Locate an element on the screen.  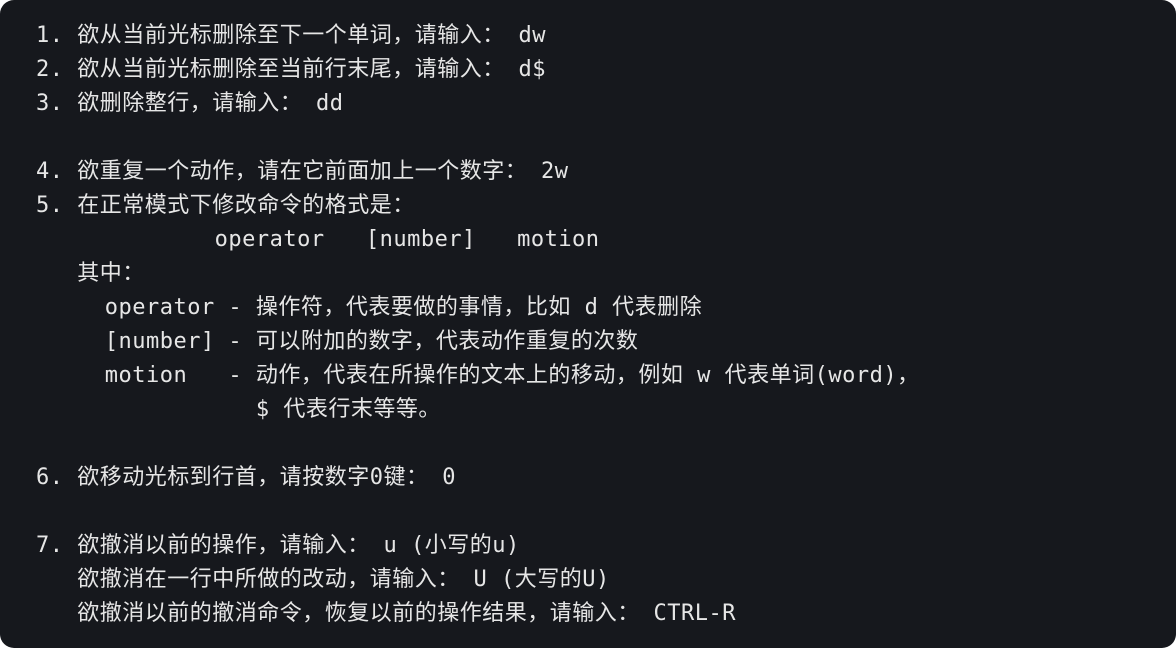
terminal-line: 1. 欲从当前光标删除至下一个单词，请输入： dw is located at coordinates (291, 35).